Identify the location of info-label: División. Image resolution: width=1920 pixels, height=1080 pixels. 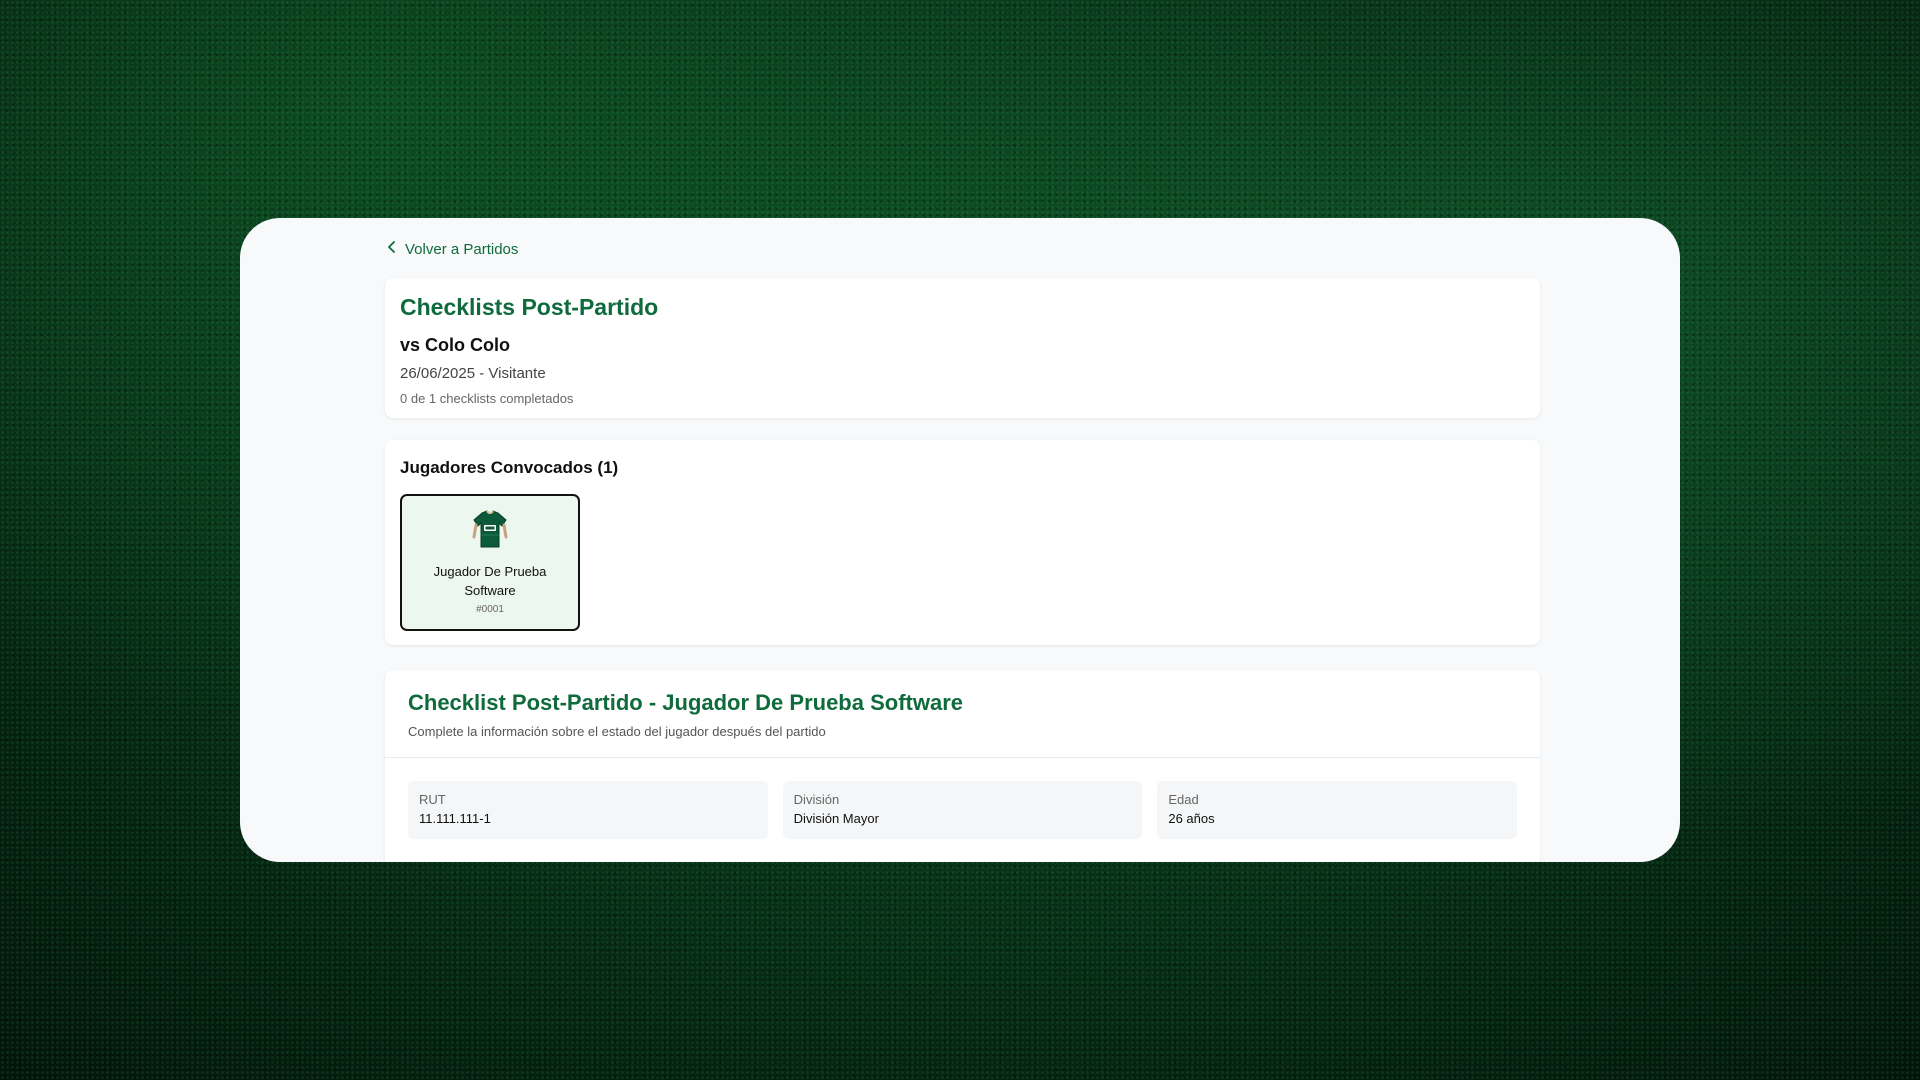
(816, 799).